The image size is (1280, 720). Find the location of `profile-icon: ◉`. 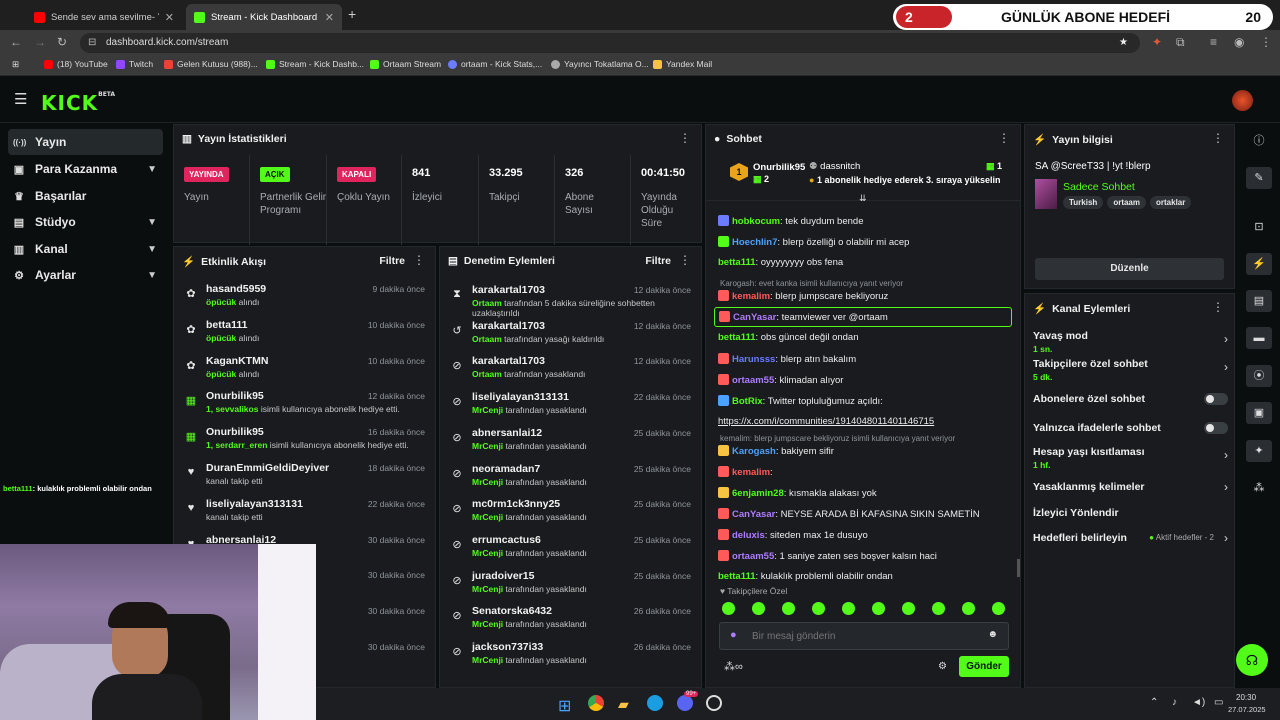

profile-icon: ◉ is located at coordinates (1239, 42).